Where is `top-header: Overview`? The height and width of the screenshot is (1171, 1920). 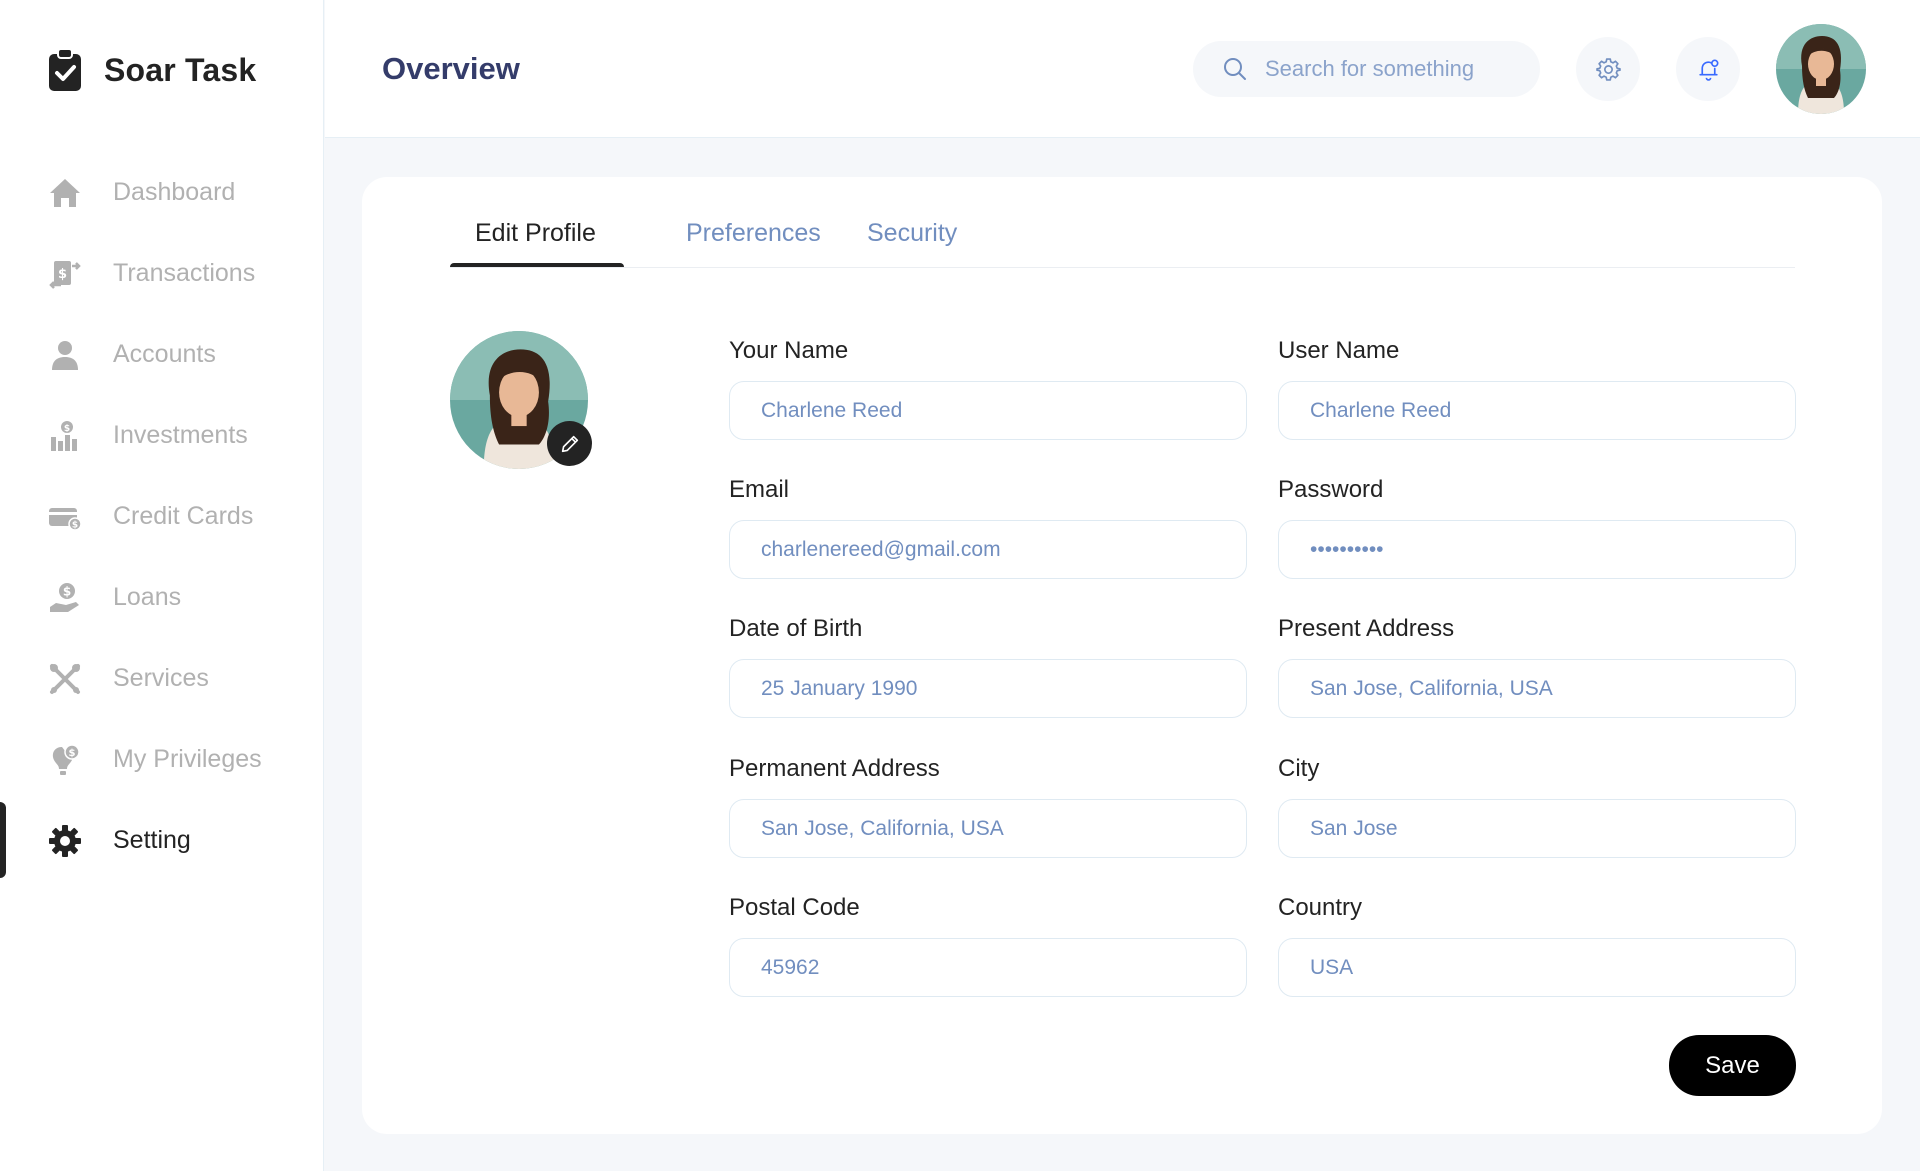
top-header: Overview is located at coordinates (1122, 69).